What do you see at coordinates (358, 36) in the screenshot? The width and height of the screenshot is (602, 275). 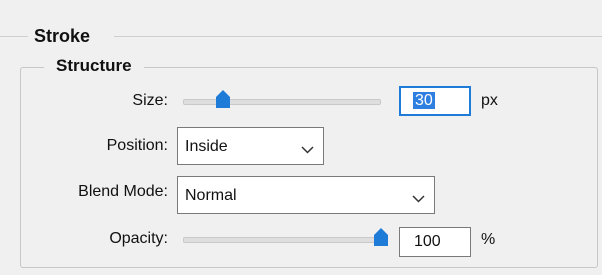 I see `stroke-divider-right` at bounding box center [358, 36].